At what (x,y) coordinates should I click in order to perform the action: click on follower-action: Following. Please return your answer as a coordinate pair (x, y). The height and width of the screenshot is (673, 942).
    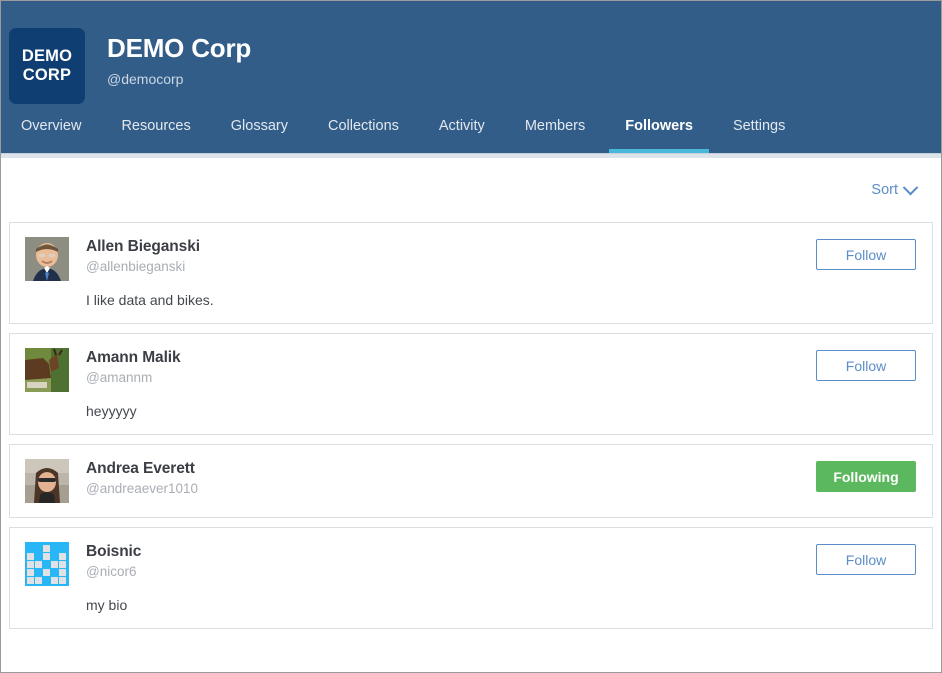
    Looking at the image, I should click on (866, 475).